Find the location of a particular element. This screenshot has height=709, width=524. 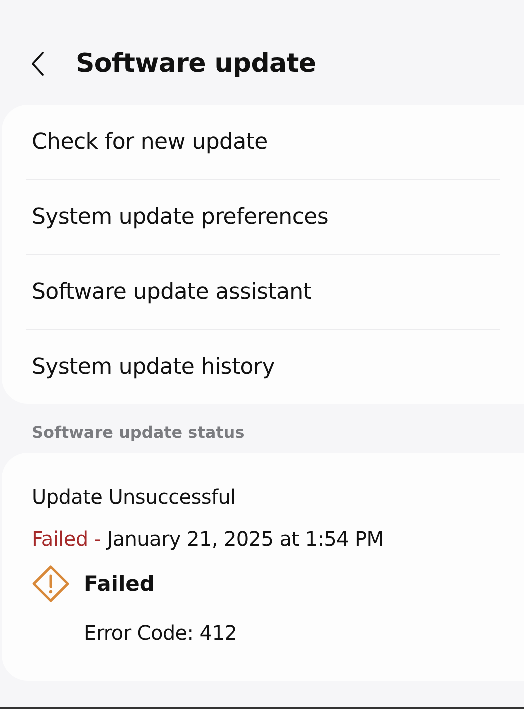

chevron-icon is located at coordinates (38, 64).